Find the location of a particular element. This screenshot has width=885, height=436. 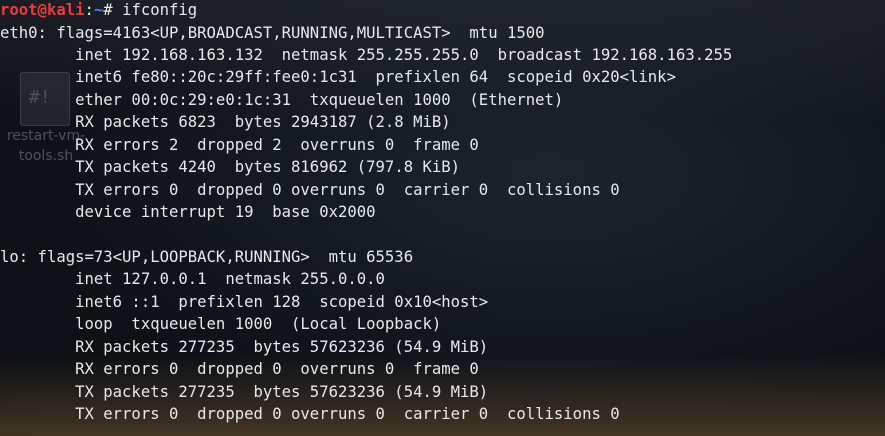

prompt-user-host: root@kali is located at coordinates (42, 10).